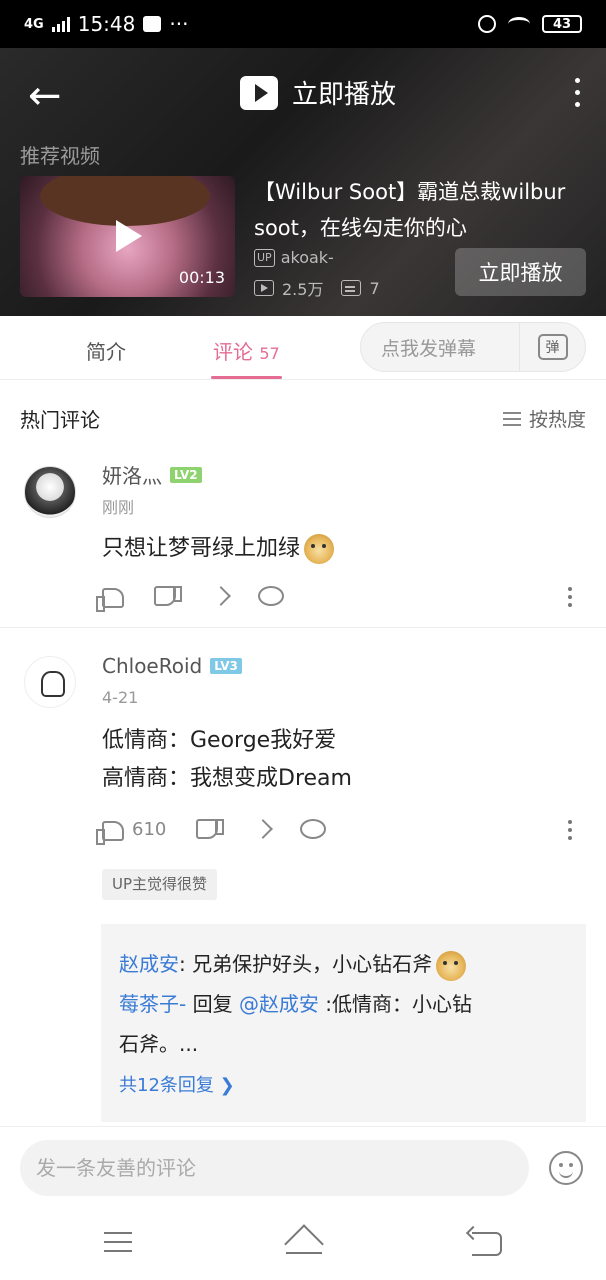  Describe the element at coordinates (487, 1244) in the screenshot. I see `back-icon` at that location.